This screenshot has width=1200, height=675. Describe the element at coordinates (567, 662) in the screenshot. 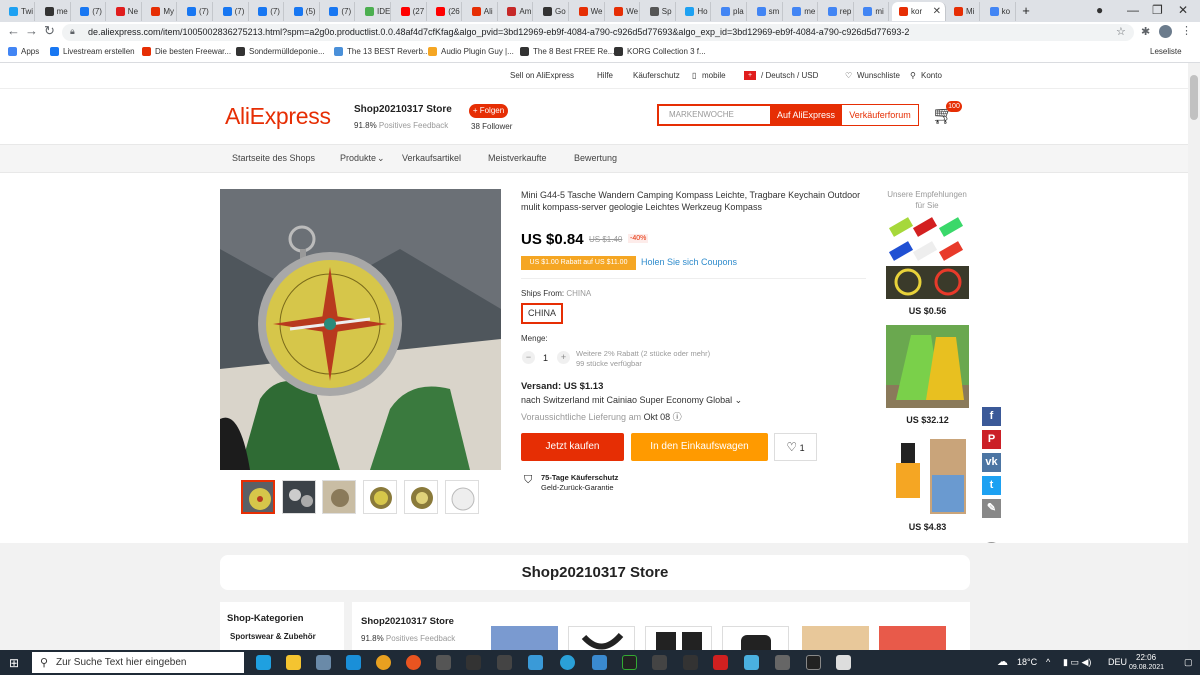

I see `telegram-icon` at that location.